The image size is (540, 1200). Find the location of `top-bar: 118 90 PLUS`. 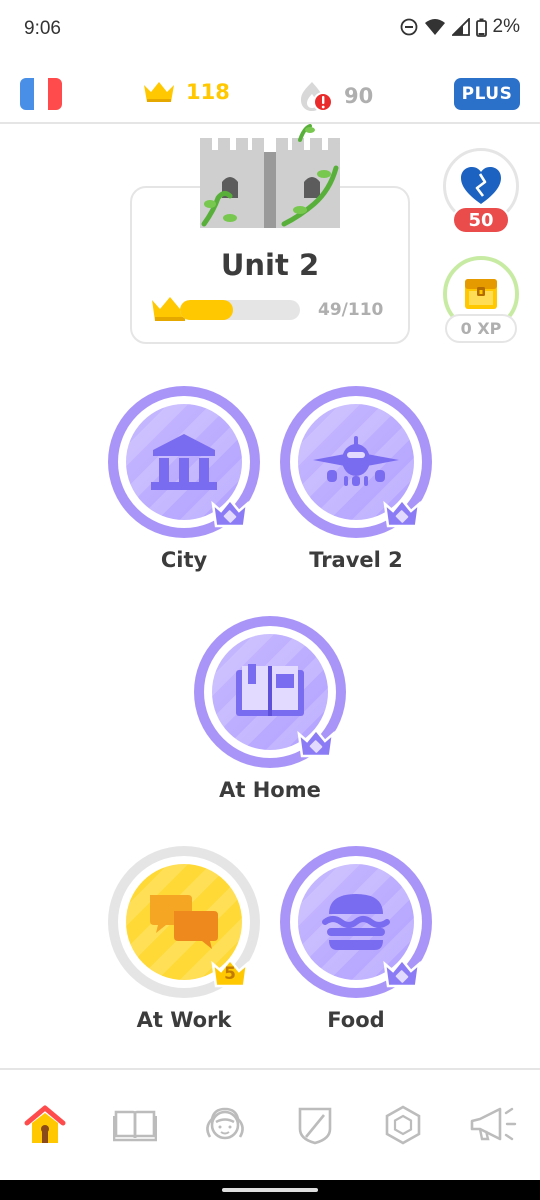

top-bar: 118 90 PLUS is located at coordinates (270, 93).